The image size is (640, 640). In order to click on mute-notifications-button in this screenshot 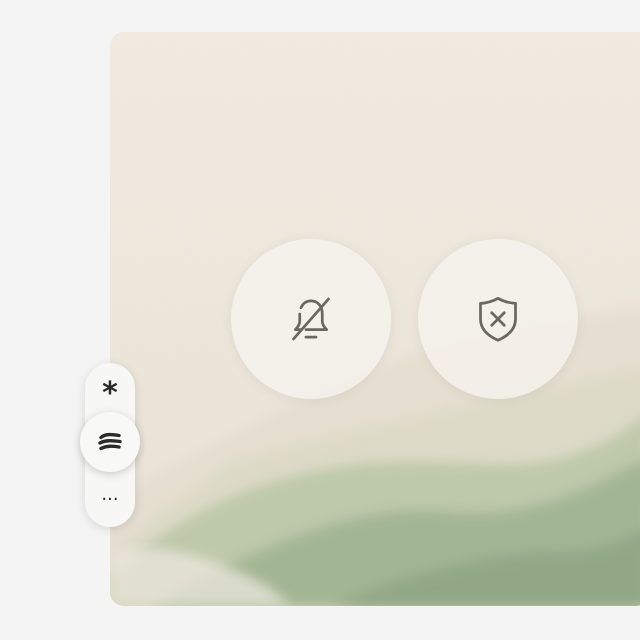, I will do `click(311, 319)`.